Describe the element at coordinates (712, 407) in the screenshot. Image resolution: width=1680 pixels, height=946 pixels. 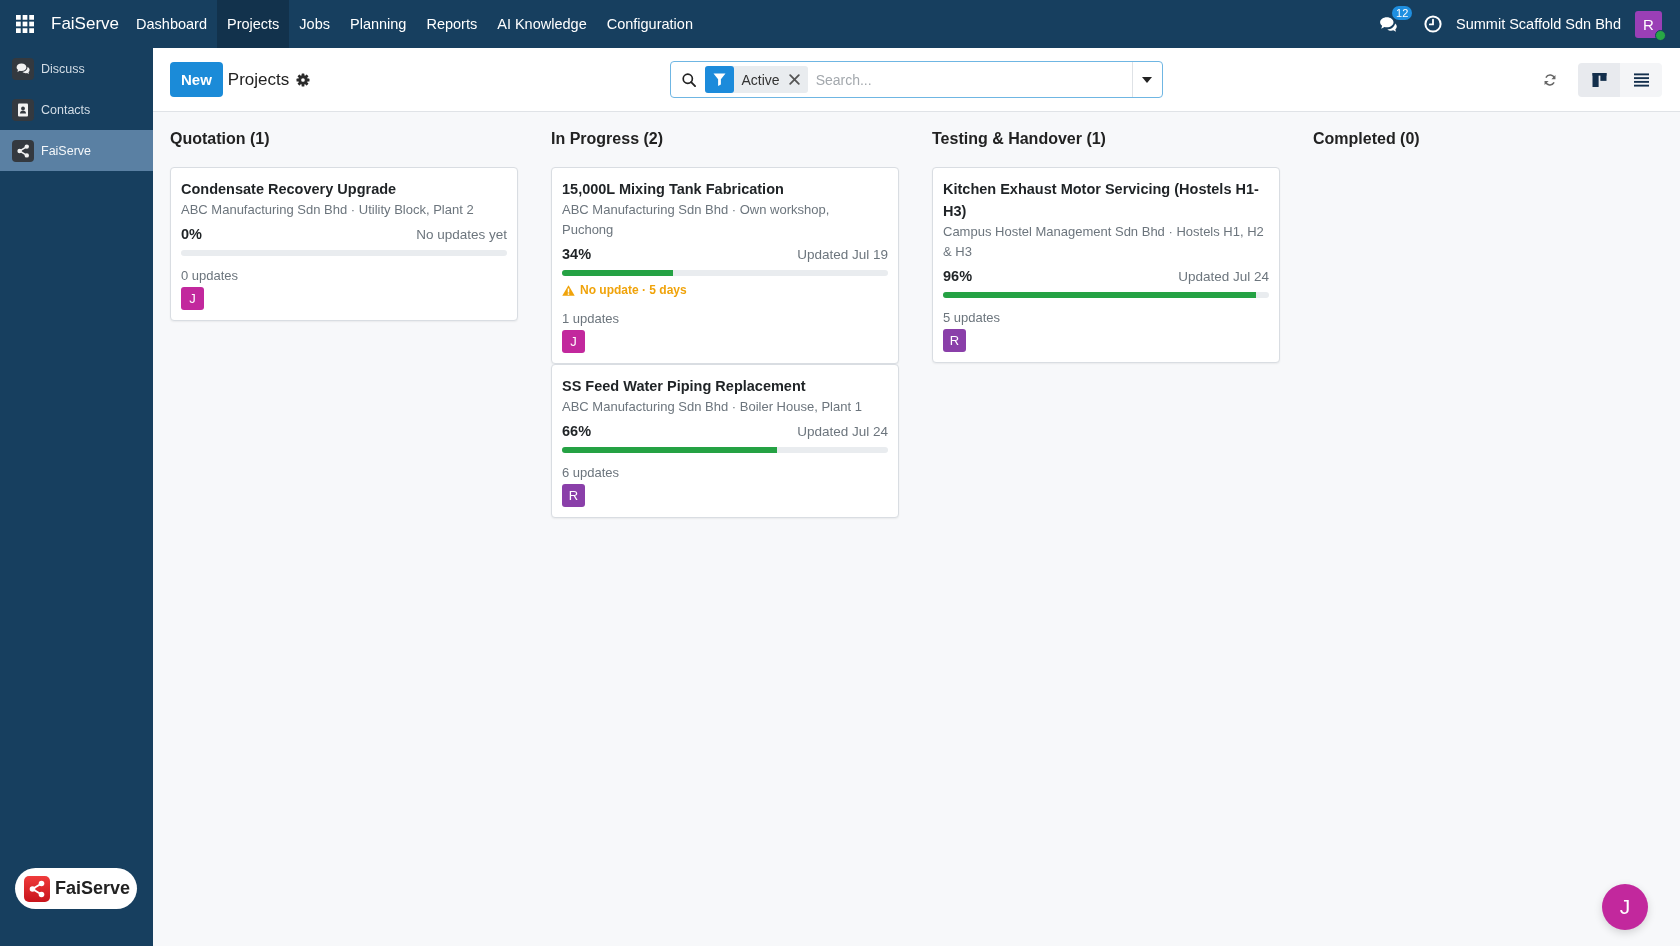
I see `card-subtitle: ABC Manufacturing Sdn Bhd · Boiler House, Plant 1` at that location.